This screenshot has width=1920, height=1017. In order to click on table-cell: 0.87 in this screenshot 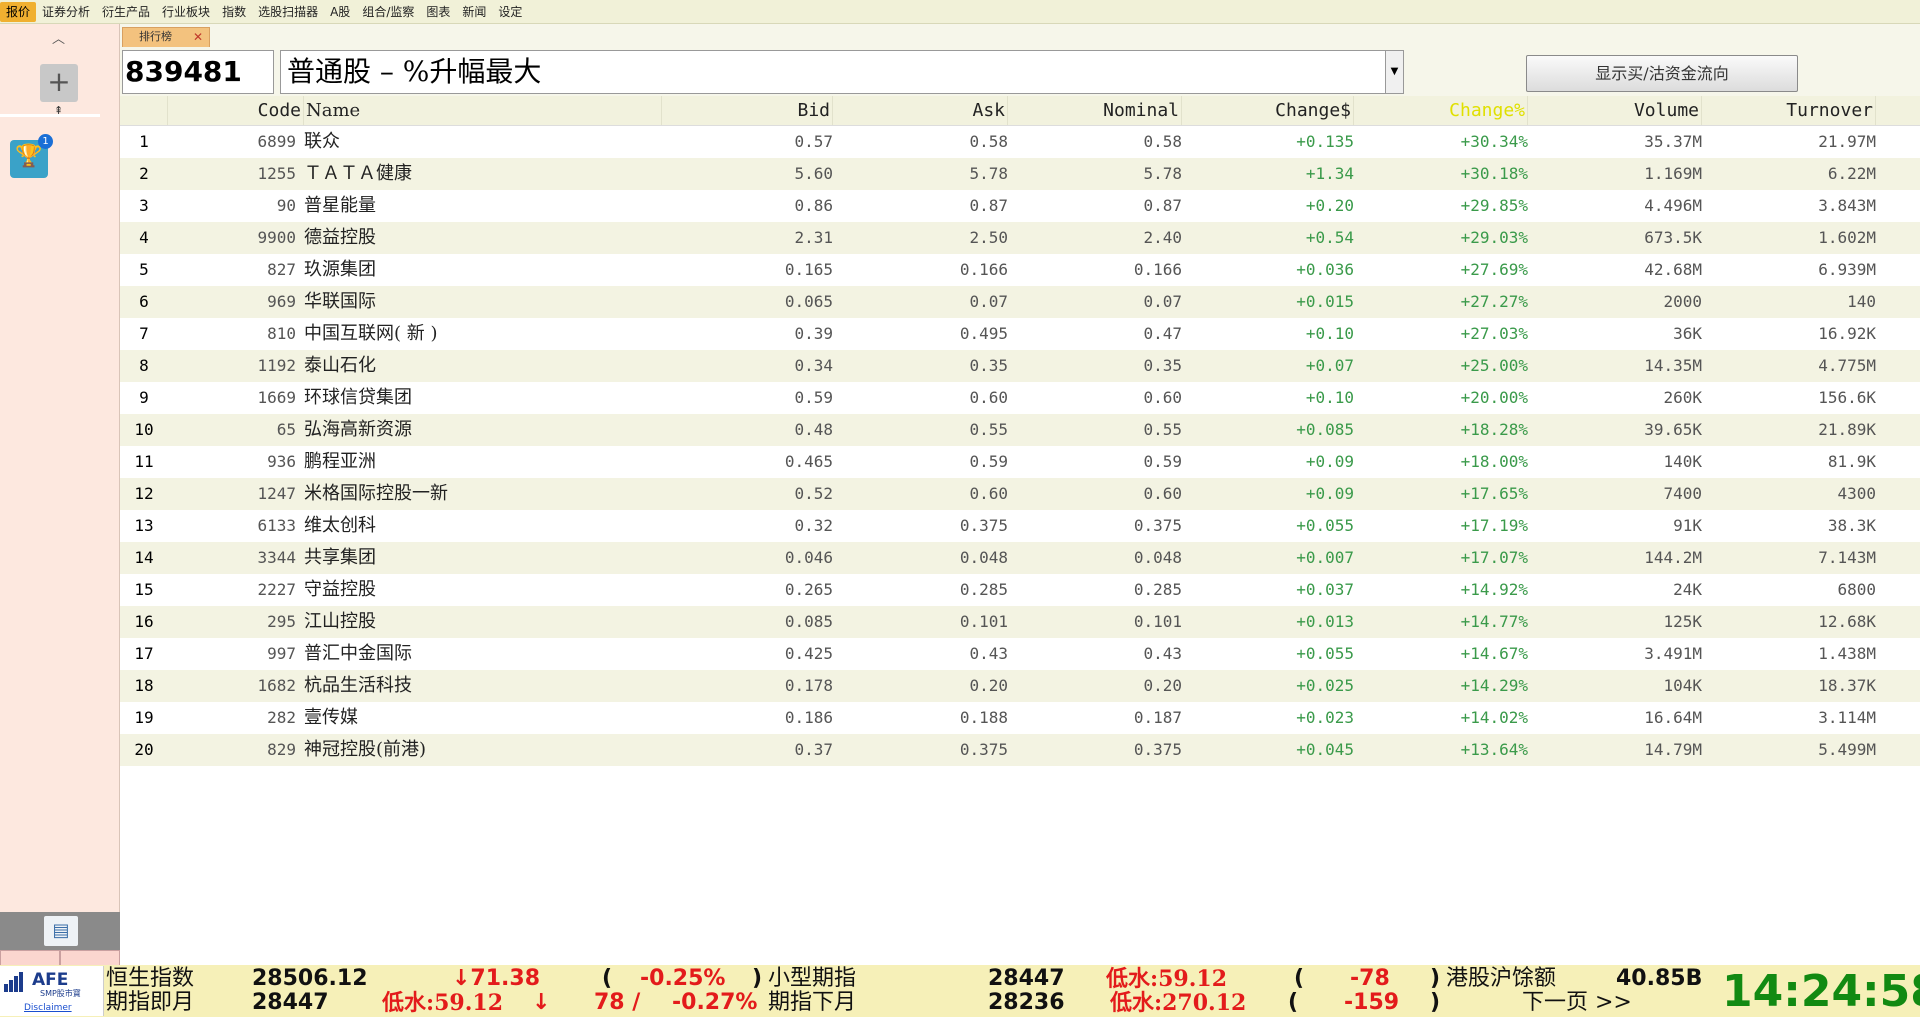, I will do `click(988, 205)`.